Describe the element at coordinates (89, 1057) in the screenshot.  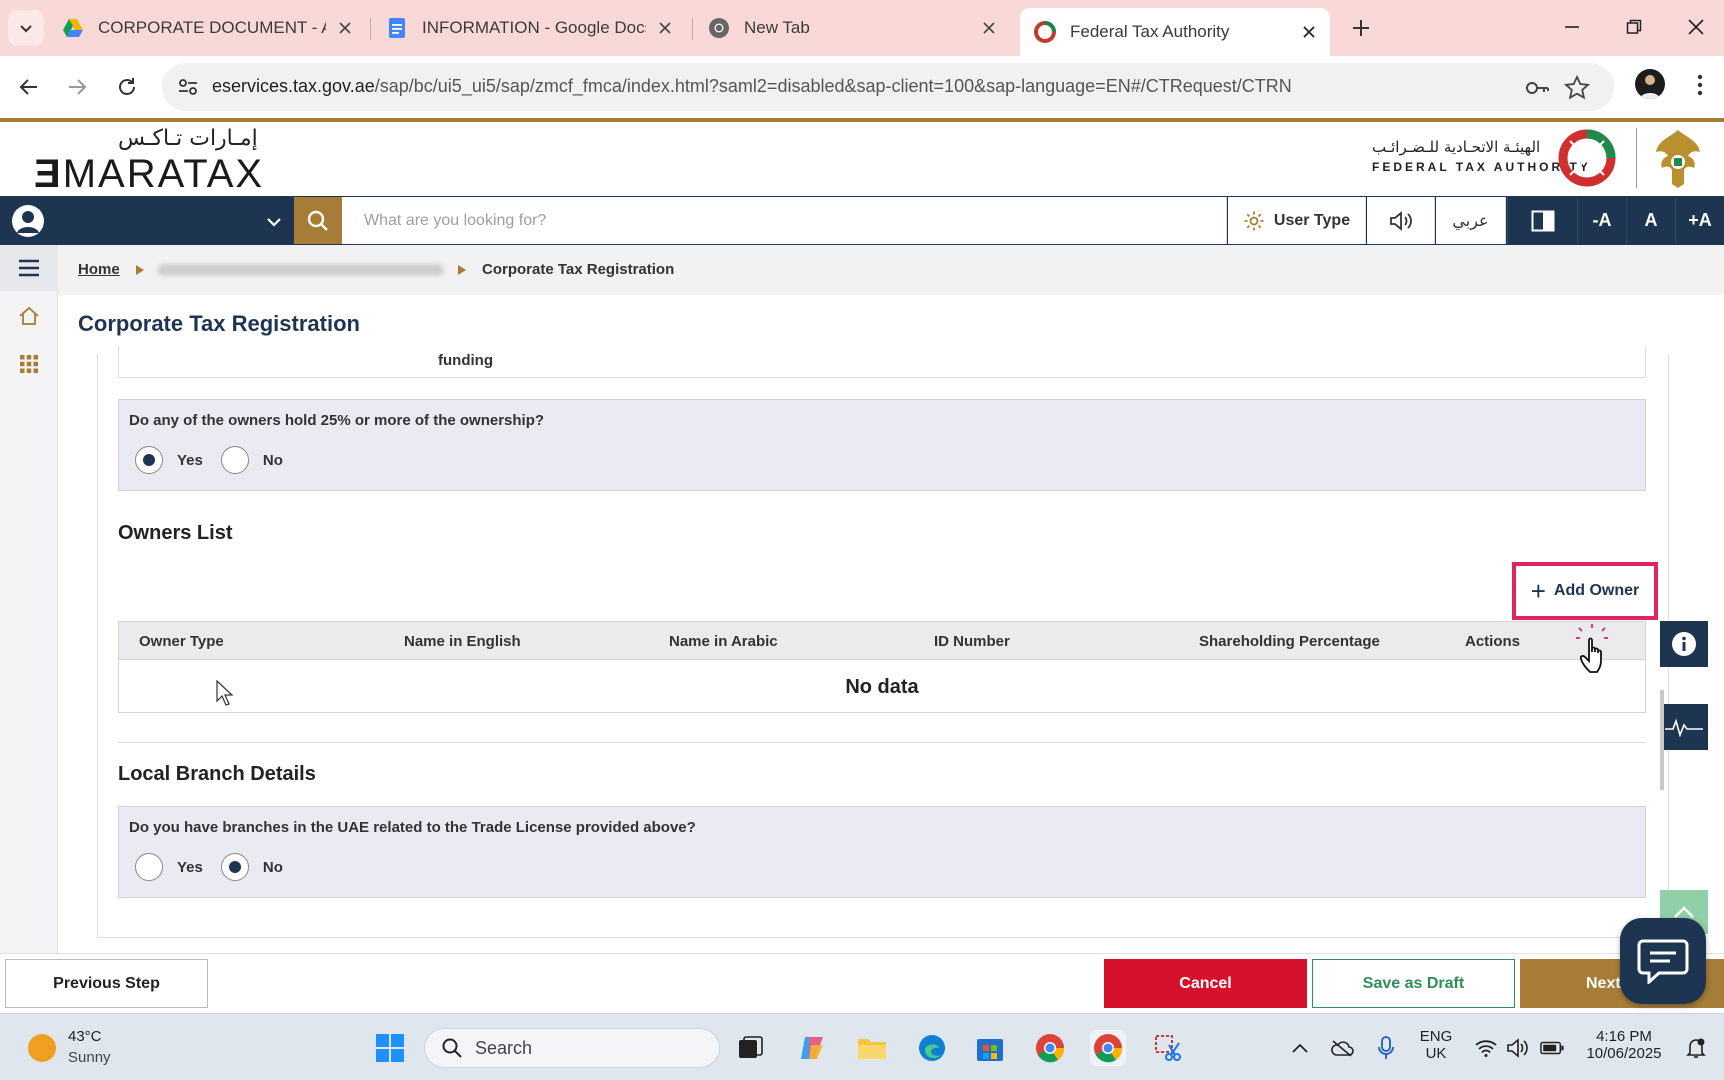
I see `weather-condition: Sunny` at that location.